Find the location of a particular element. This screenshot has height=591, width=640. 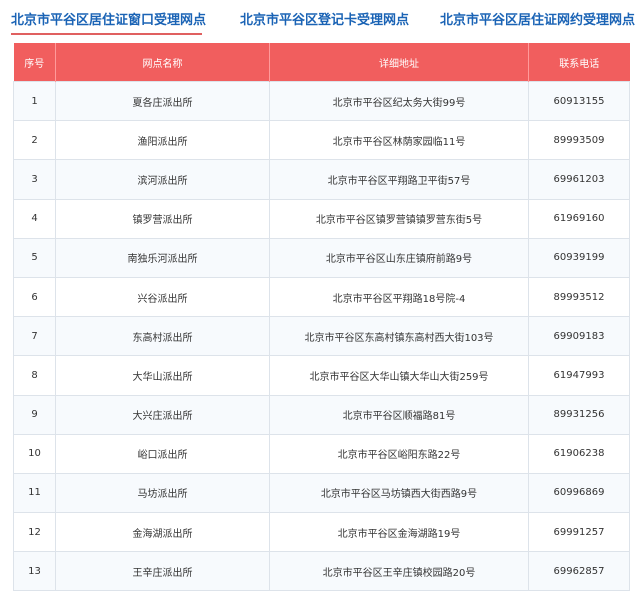

station-address: 北京市平谷区东高村镇东高村西大街103号 is located at coordinates (399, 336).